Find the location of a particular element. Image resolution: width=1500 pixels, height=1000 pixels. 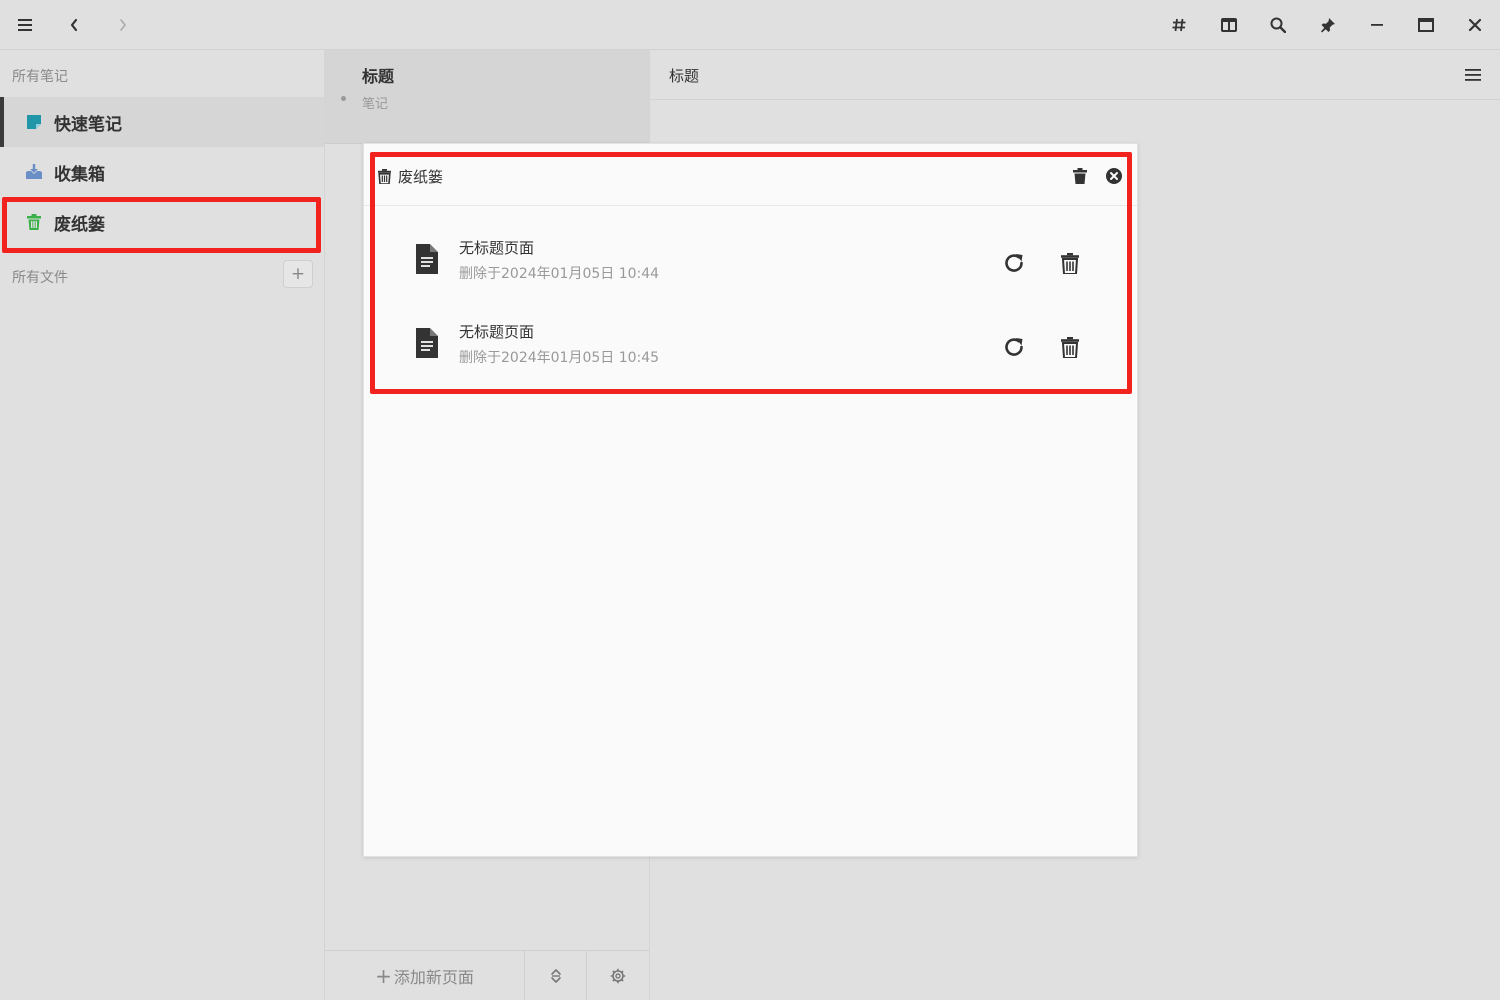

list-menu-icon is located at coordinates (1473, 75).